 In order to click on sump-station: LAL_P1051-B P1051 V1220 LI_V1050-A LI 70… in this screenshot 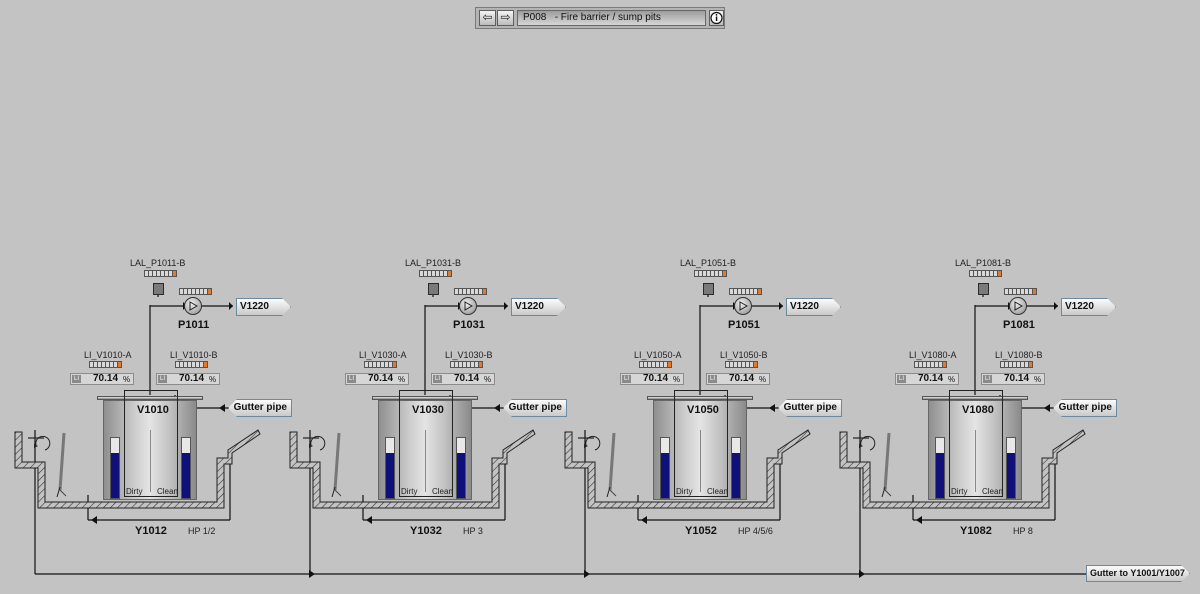, I will do `click(696, 400)`.